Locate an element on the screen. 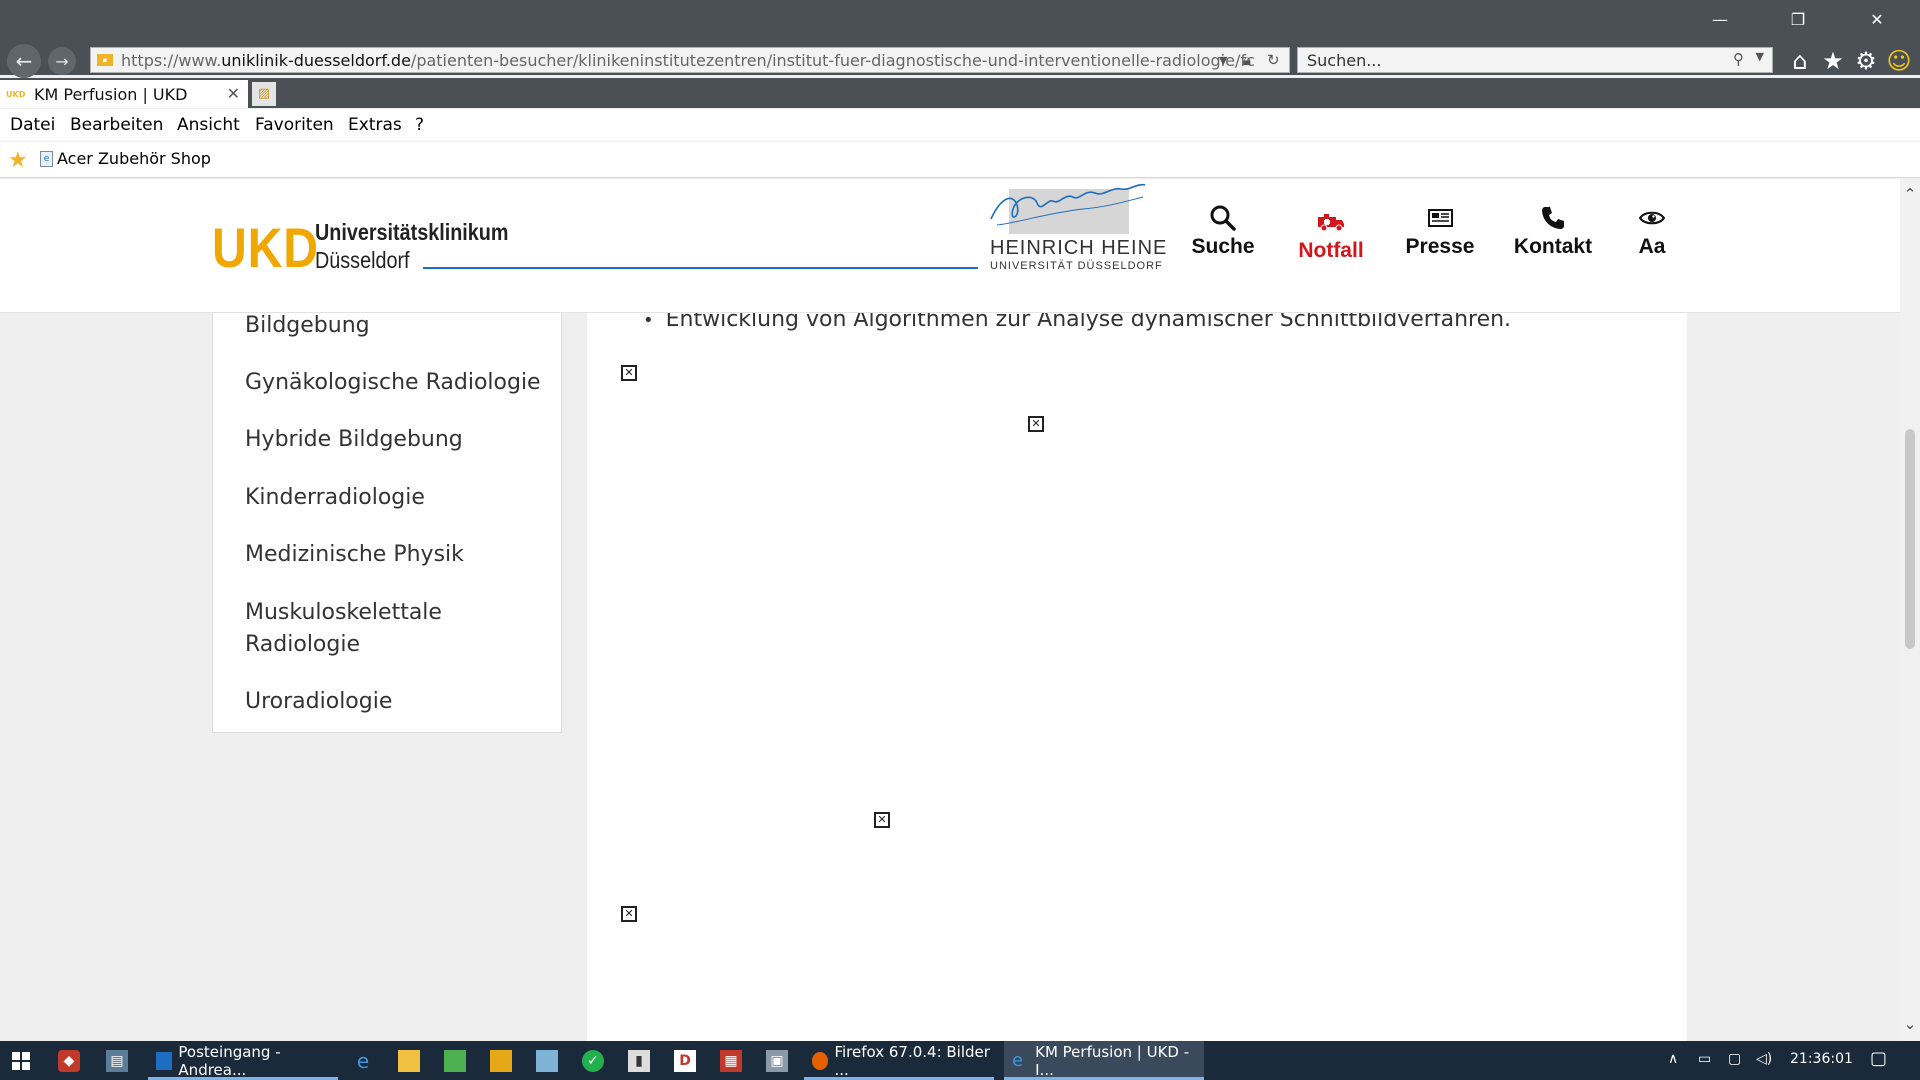 The height and width of the screenshot is (1080, 1920). battery-icon: ▭ is located at coordinates (1704, 1059).